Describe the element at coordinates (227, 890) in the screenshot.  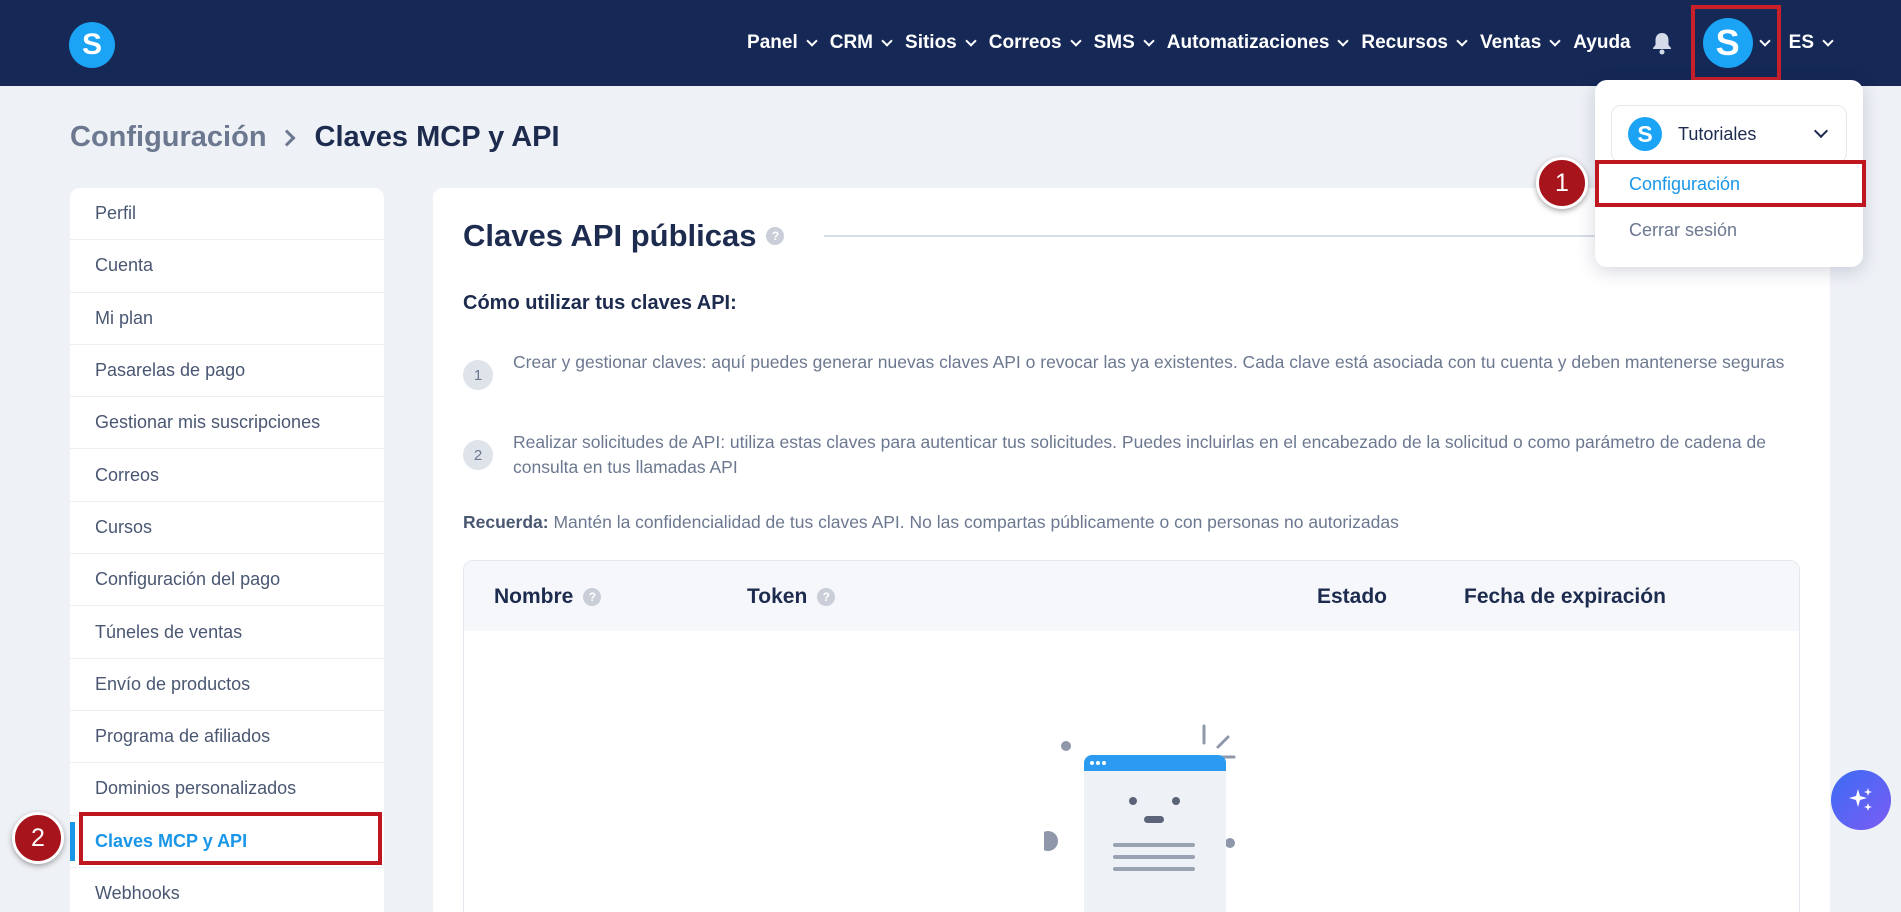
I see `sidebar-item-webhooks: Webhooks` at that location.